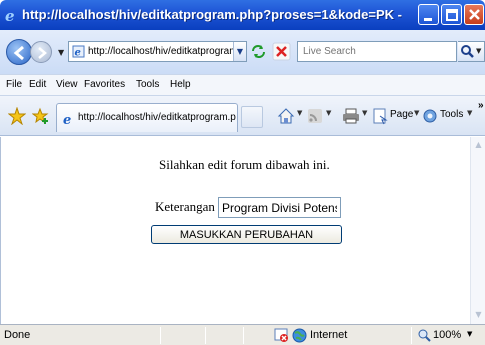 This screenshot has height=345, width=485. Describe the element at coordinates (281, 335) in the screenshot. I see `popup-blocker-icon` at that location.